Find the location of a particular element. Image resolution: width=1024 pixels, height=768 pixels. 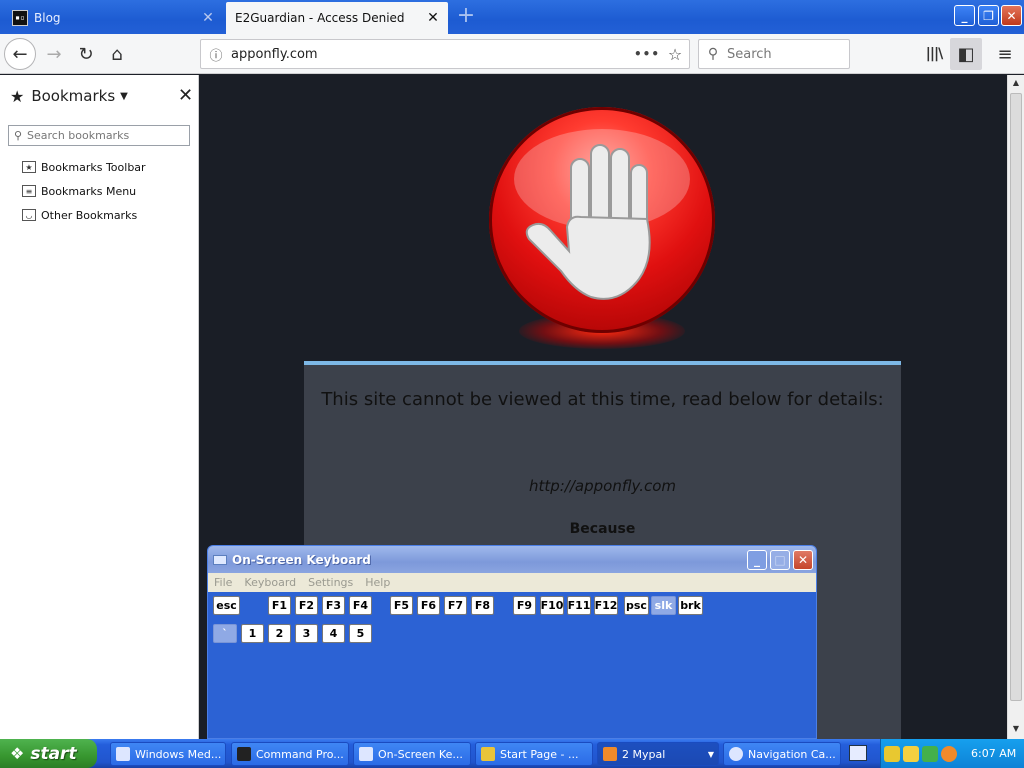

star-icon: ★ is located at coordinates (17, 96).